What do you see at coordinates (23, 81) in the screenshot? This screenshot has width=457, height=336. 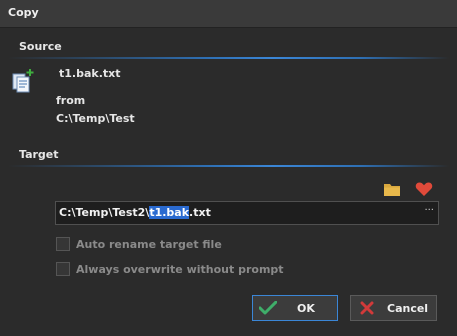 I see `copy-files-icon` at bounding box center [23, 81].